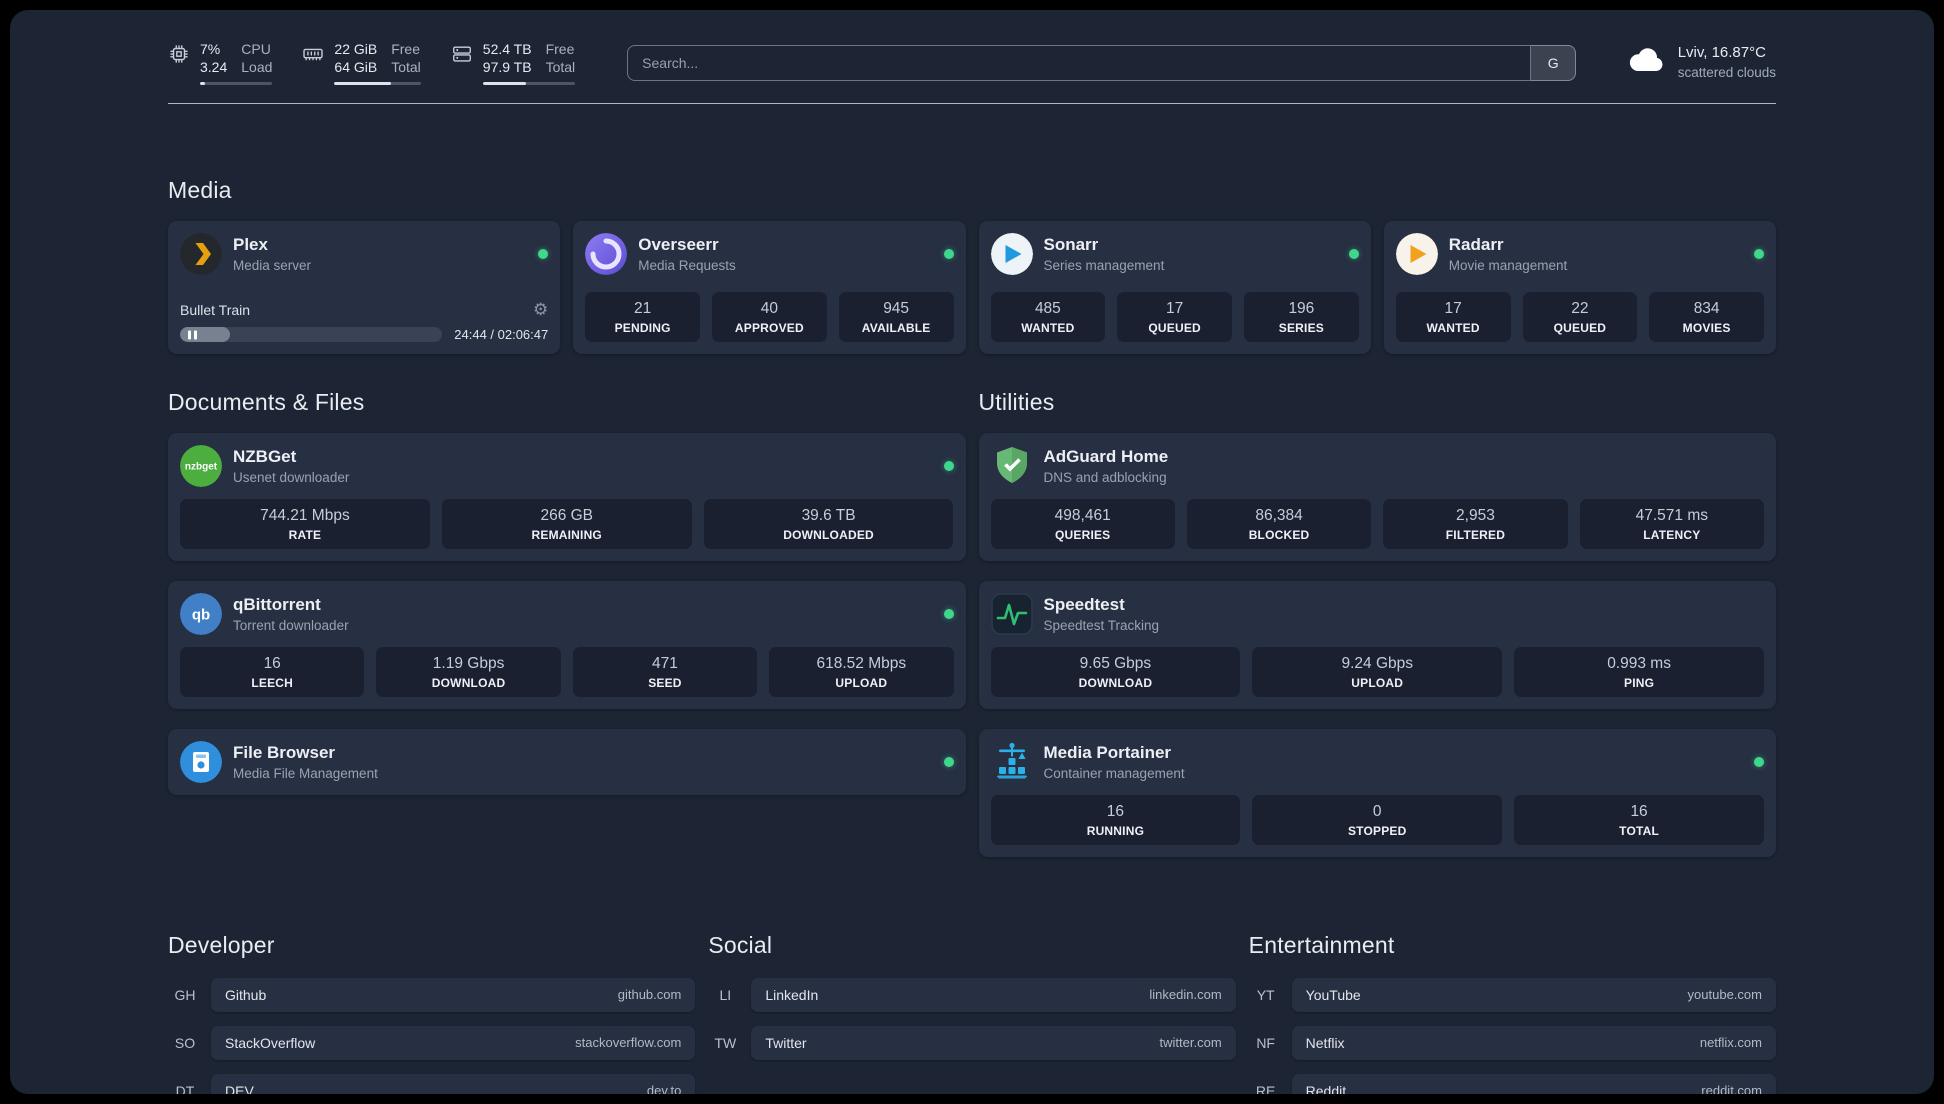 The height and width of the screenshot is (1104, 1944). I want to click on stat-value: 16, so click(272, 663).